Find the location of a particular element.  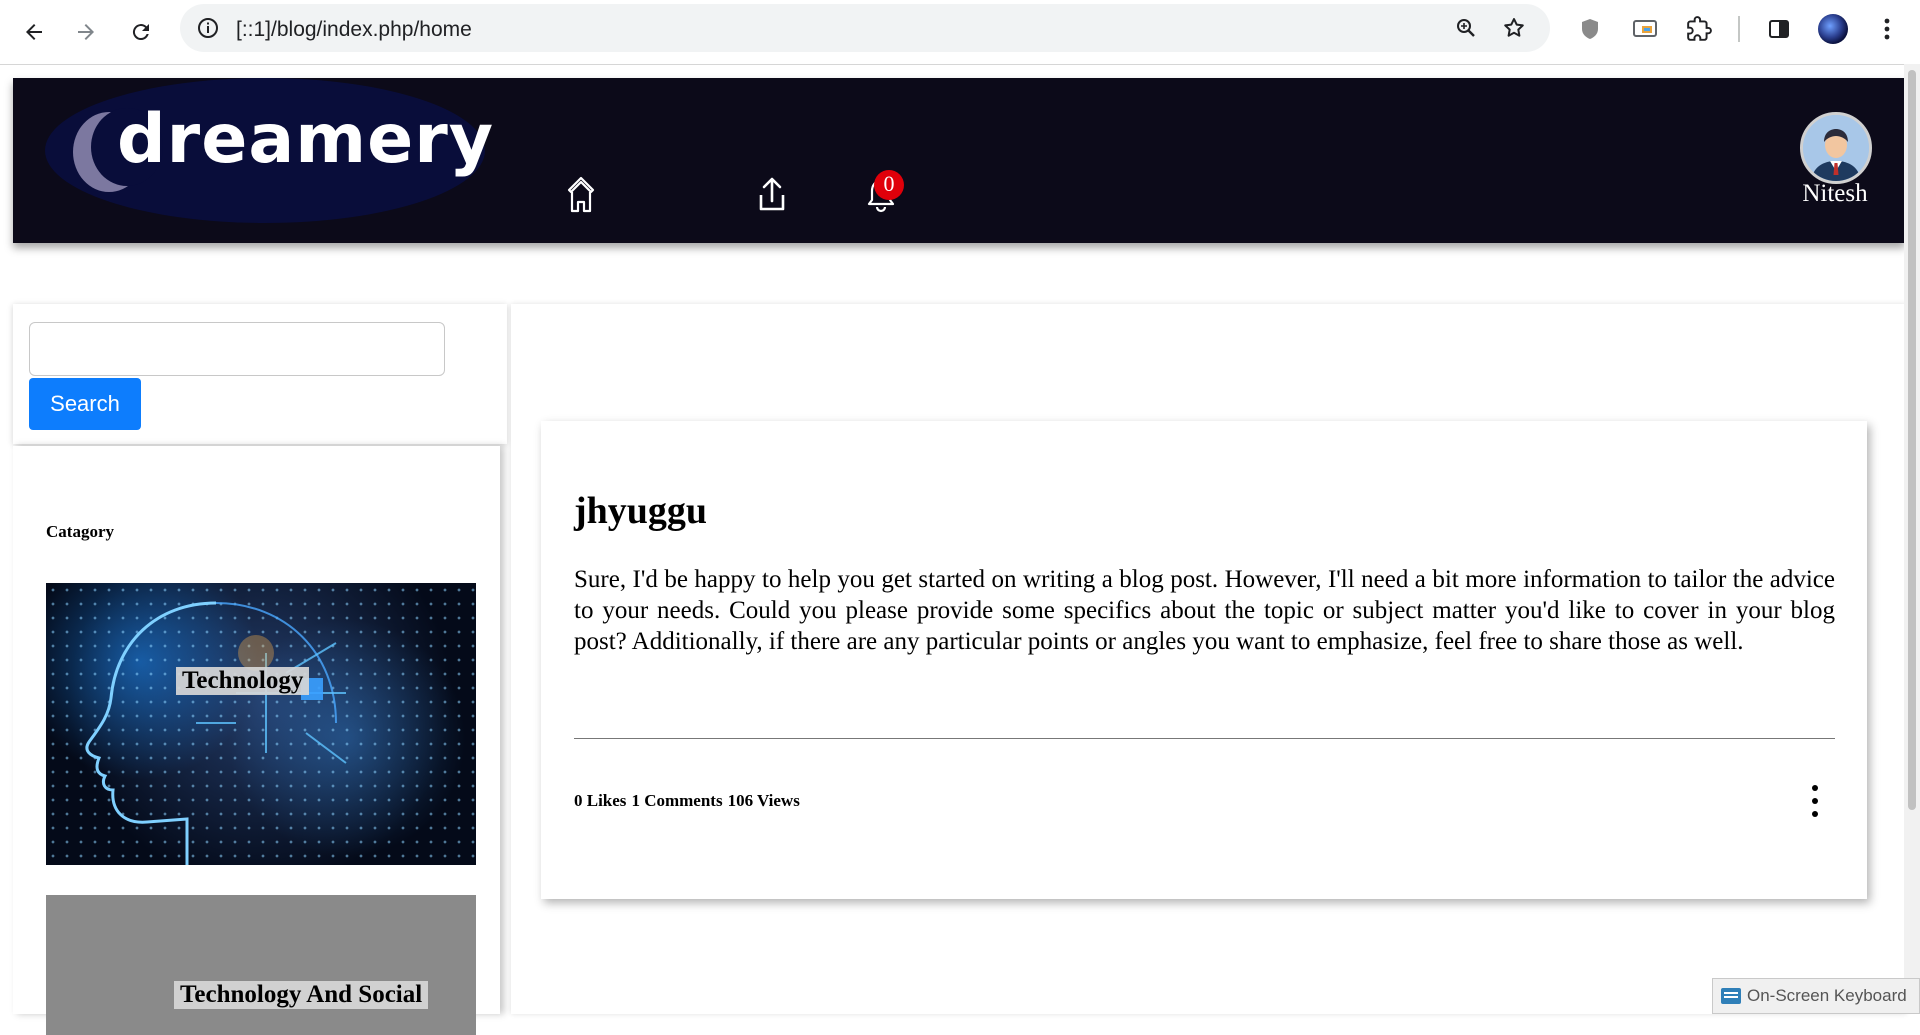

forward-button is located at coordinates (86, 32).